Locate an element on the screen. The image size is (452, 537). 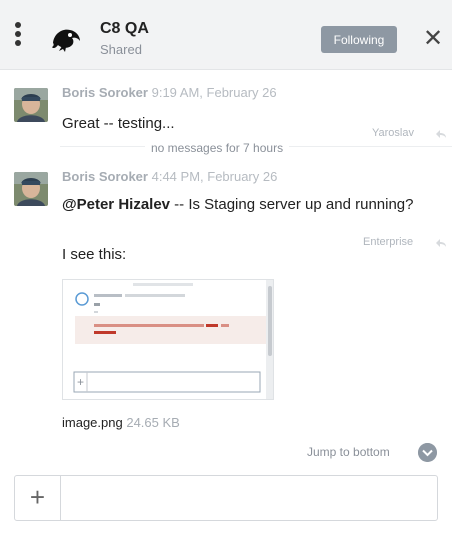
file-size: 24.65 KB is located at coordinates (153, 422).